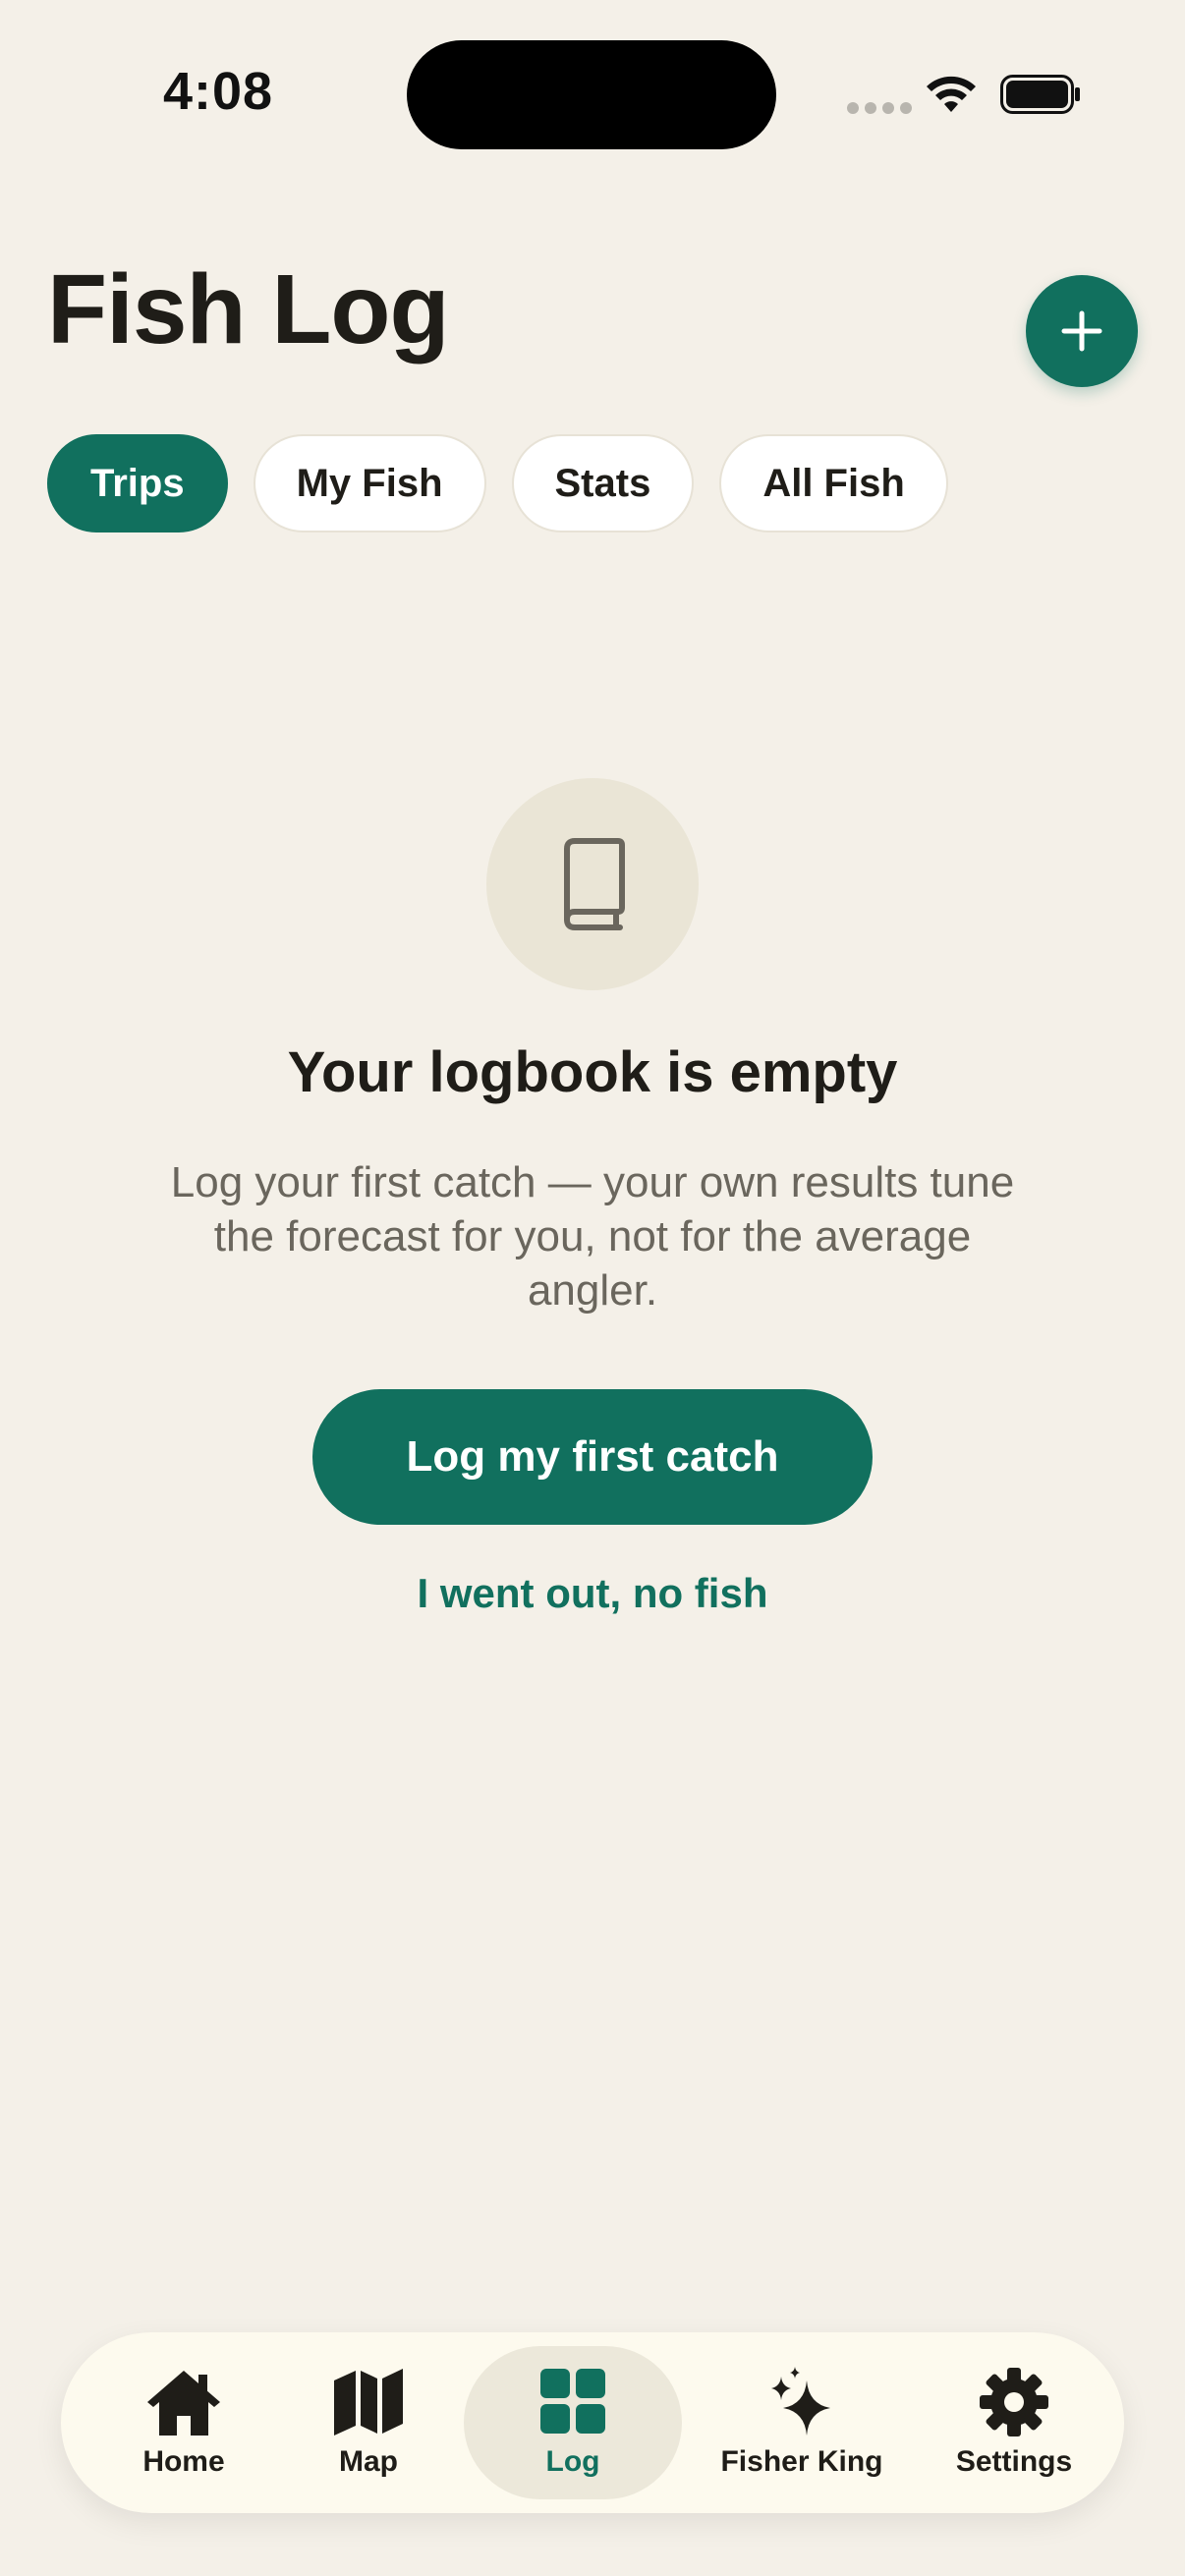  What do you see at coordinates (573, 2401) in the screenshot?
I see `grid-icon` at bounding box center [573, 2401].